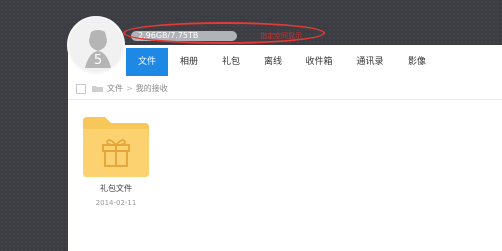 The image size is (502, 251). Describe the element at coordinates (116, 203) in the screenshot. I see `file-date: 2014-02-11` at that location.